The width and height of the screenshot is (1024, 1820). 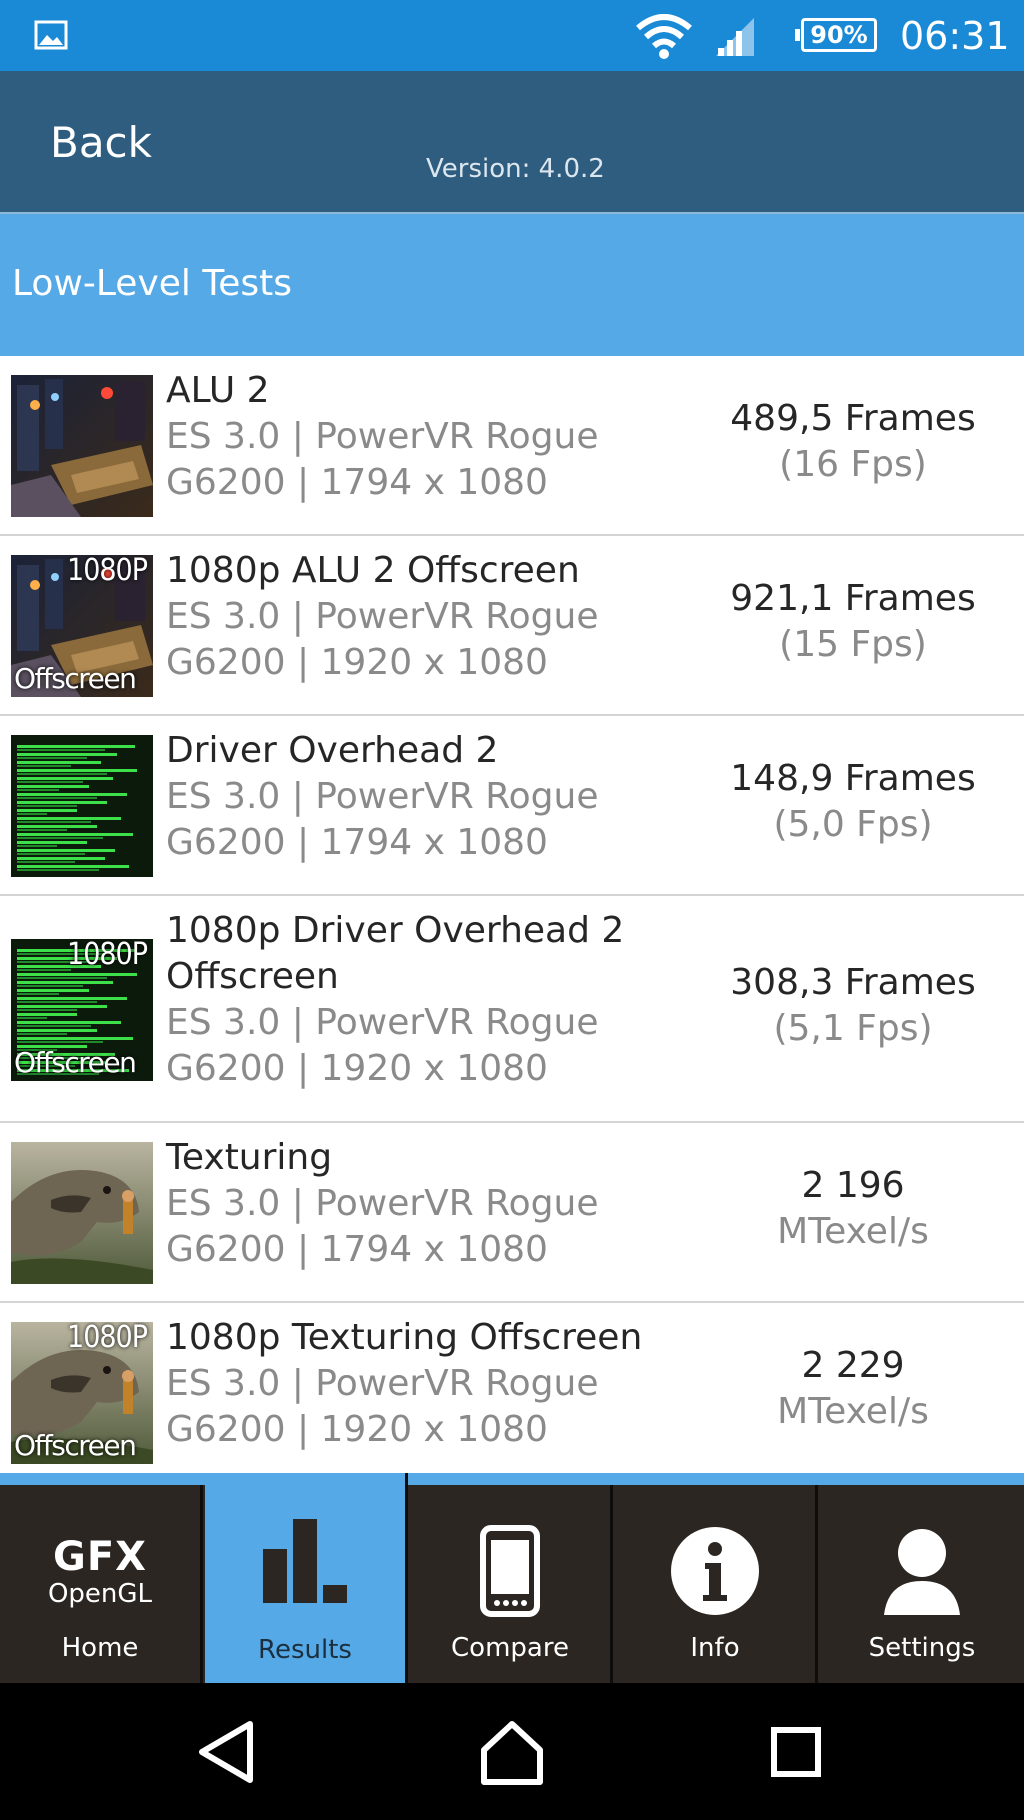 What do you see at coordinates (512, 1479) in the screenshot?
I see `tabbar-accent-line` at bounding box center [512, 1479].